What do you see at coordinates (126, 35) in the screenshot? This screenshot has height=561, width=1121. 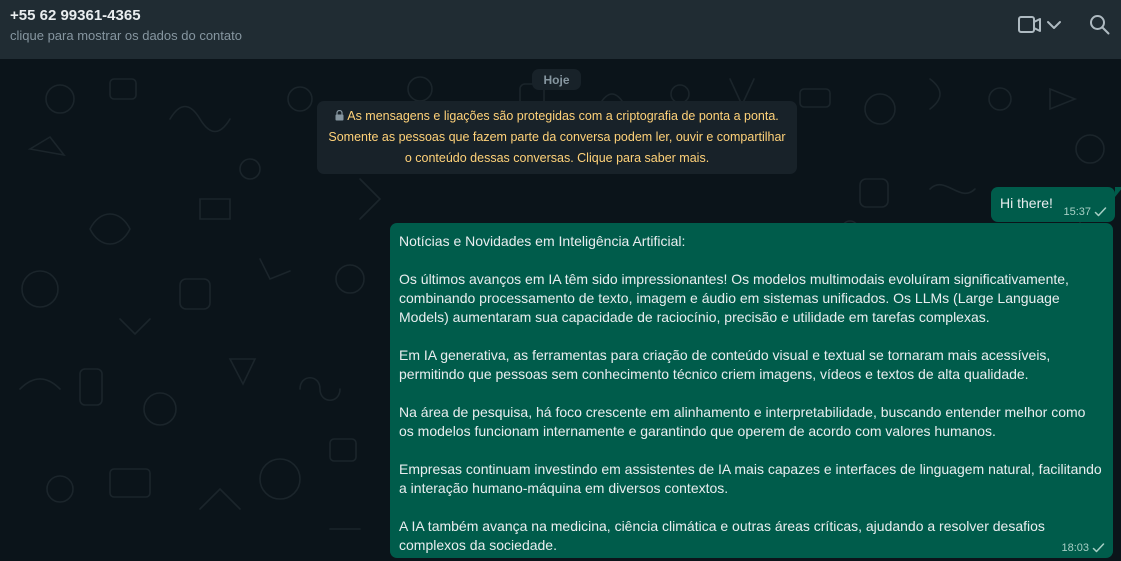 I see `contact-subtitle: clique para mostrar os dados do contato` at bounding box center [126, 35].